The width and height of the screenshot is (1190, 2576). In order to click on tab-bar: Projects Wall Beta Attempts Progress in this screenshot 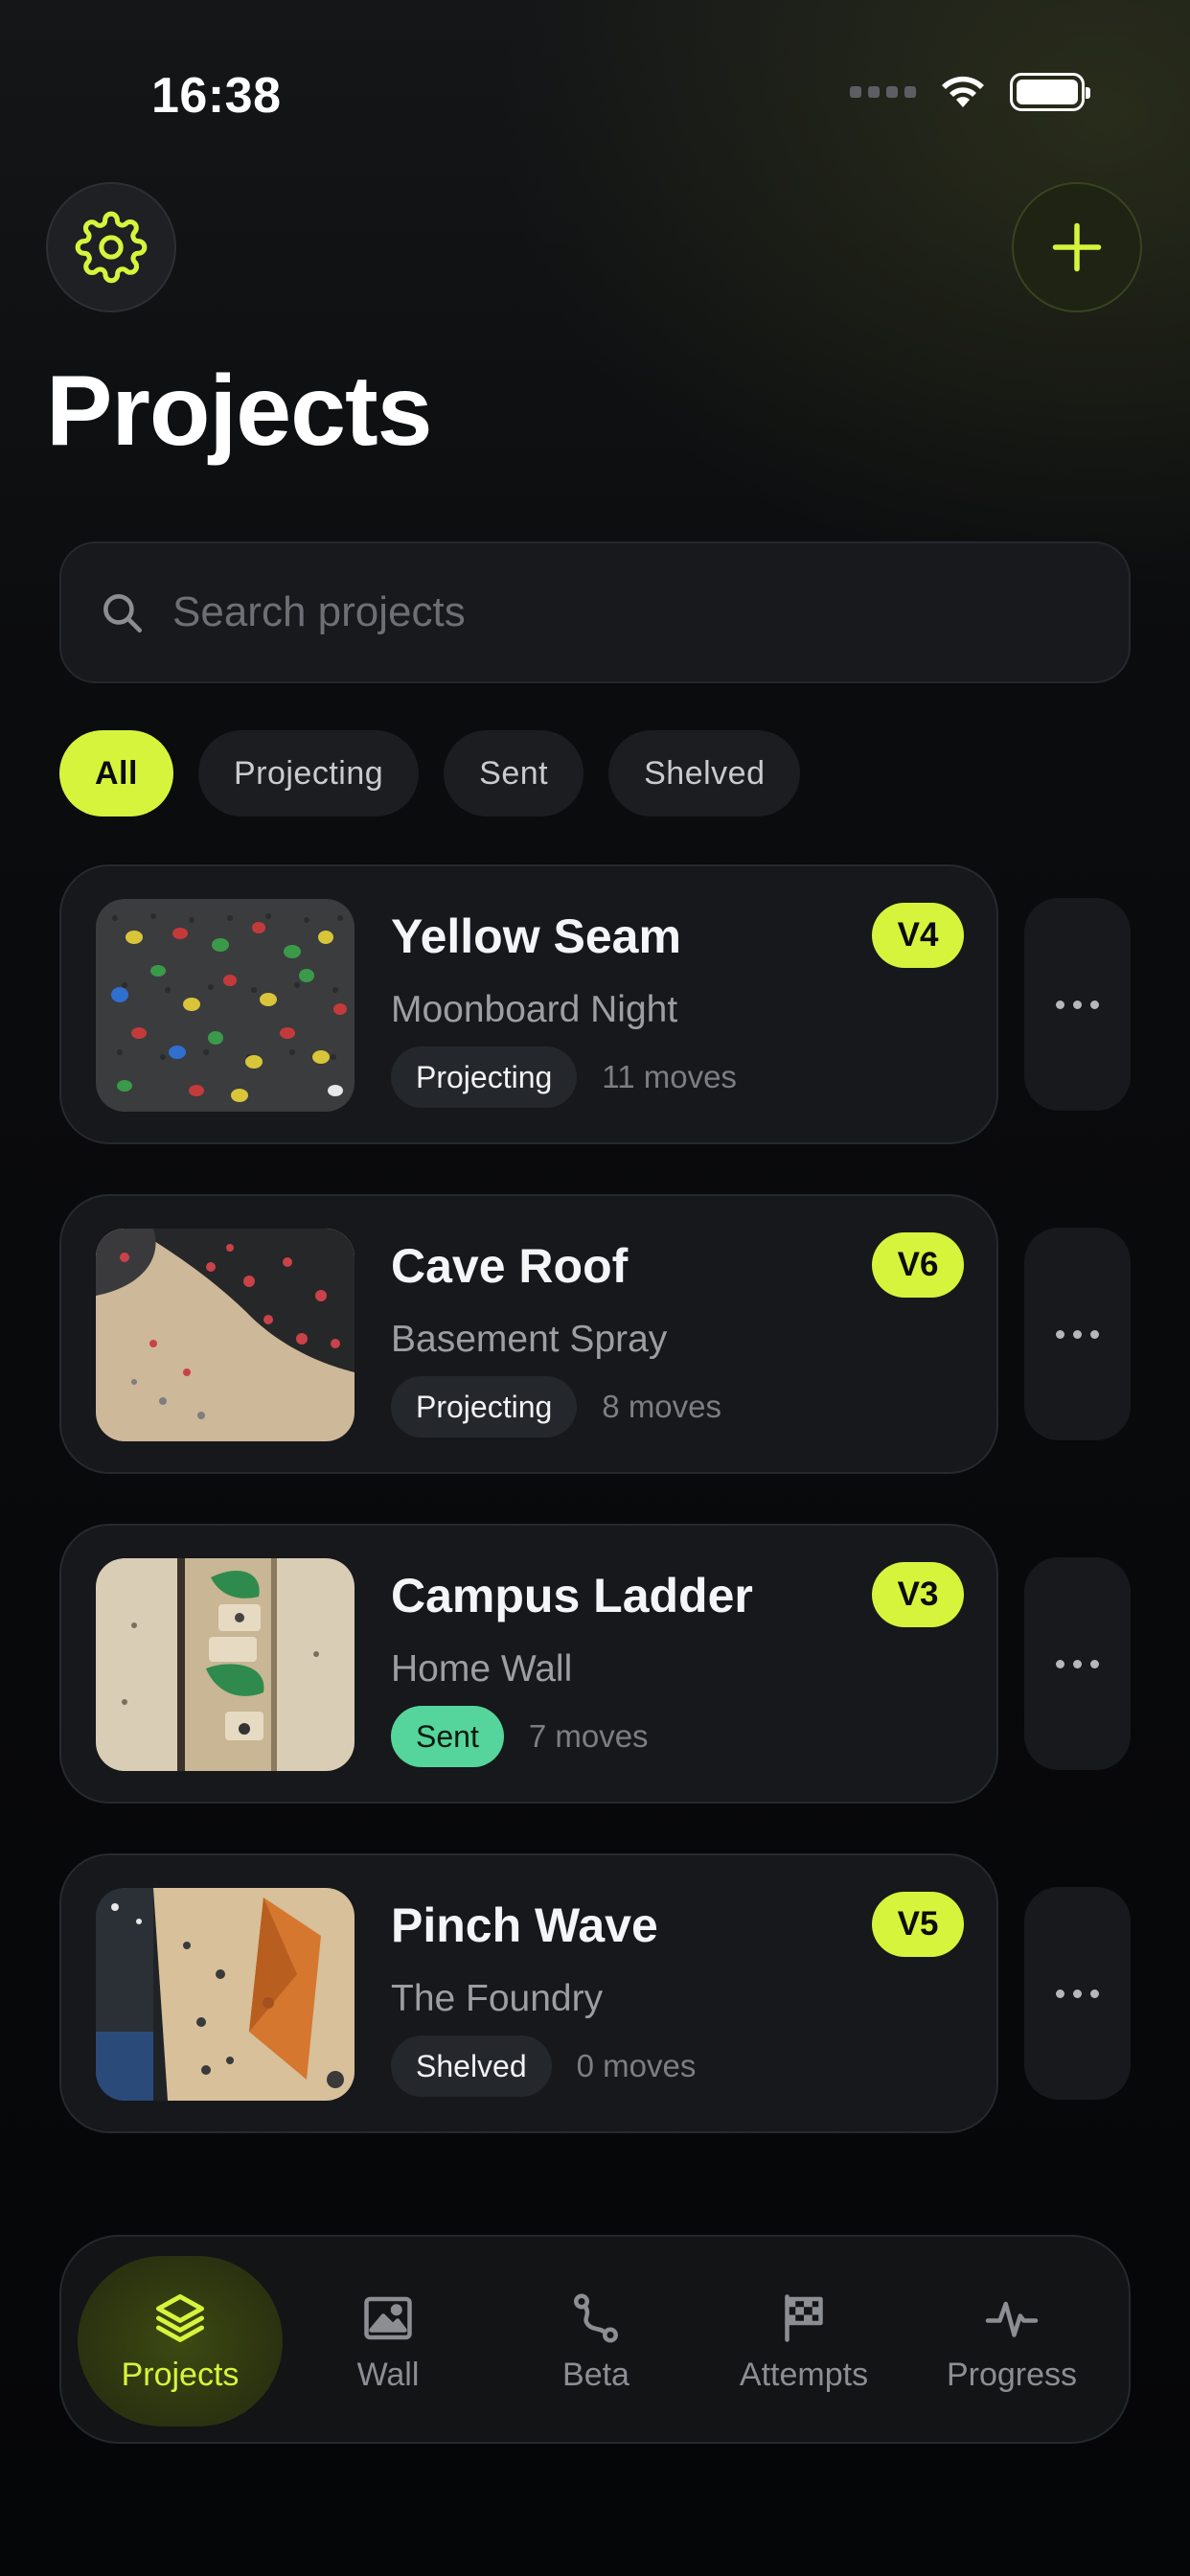, I will do `click(595, 2340)`.